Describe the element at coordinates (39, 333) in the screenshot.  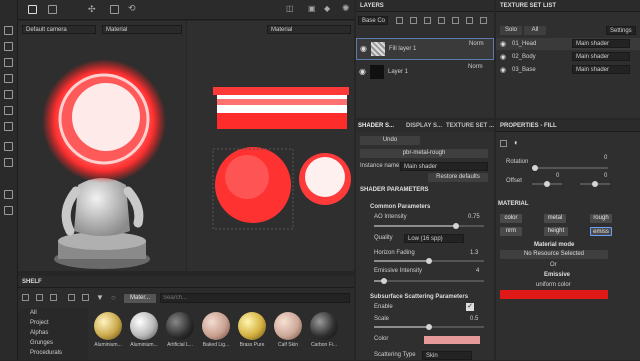
I see `category-item: Alphas` at that location.